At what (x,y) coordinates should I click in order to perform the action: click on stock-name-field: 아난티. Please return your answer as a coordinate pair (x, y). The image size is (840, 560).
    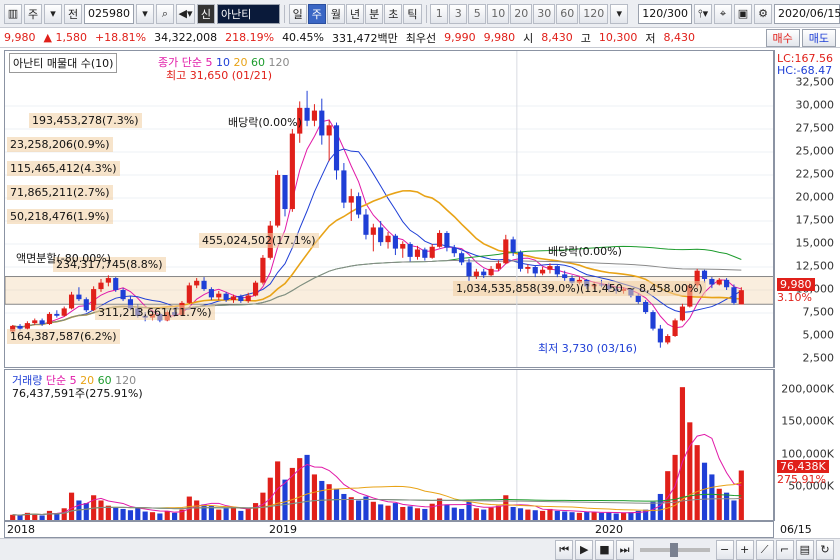
    Looking at the image, I should click on (248, 13).